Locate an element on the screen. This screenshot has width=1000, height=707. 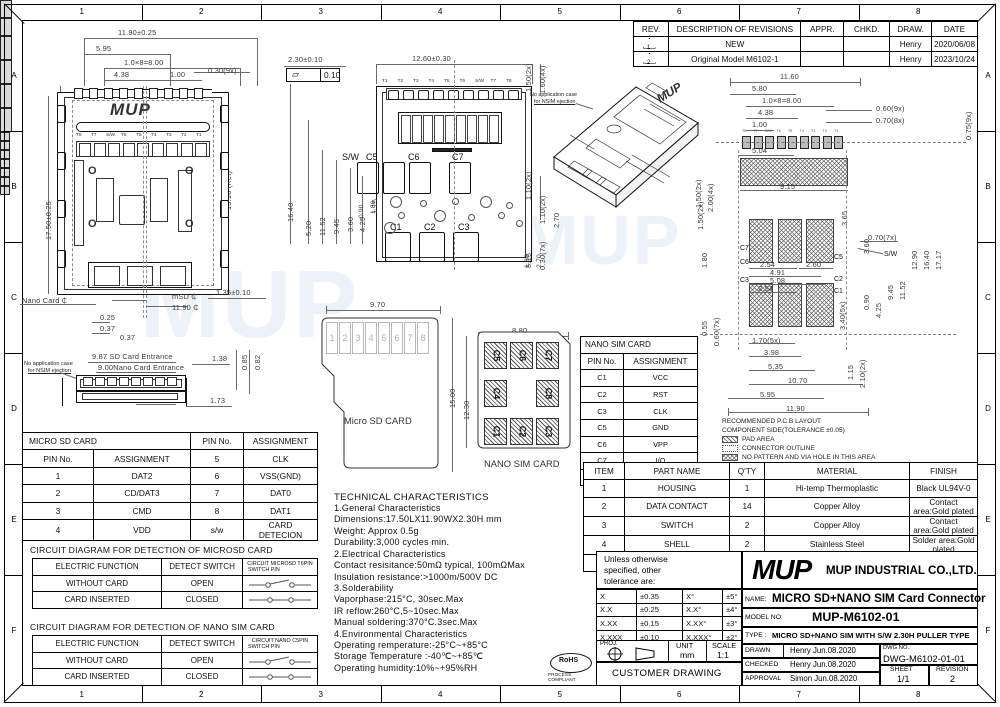
company-name: MUP INDUSTRIAL CO.,LTD. is located at coordinates (901, 570).